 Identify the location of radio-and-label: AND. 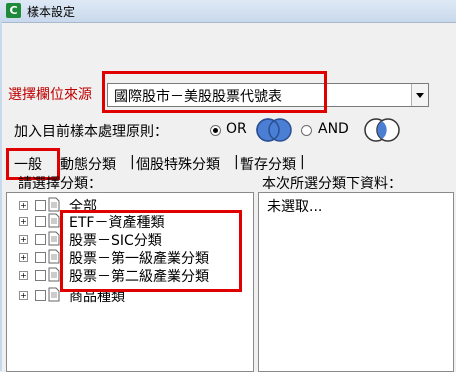
(333, 129).